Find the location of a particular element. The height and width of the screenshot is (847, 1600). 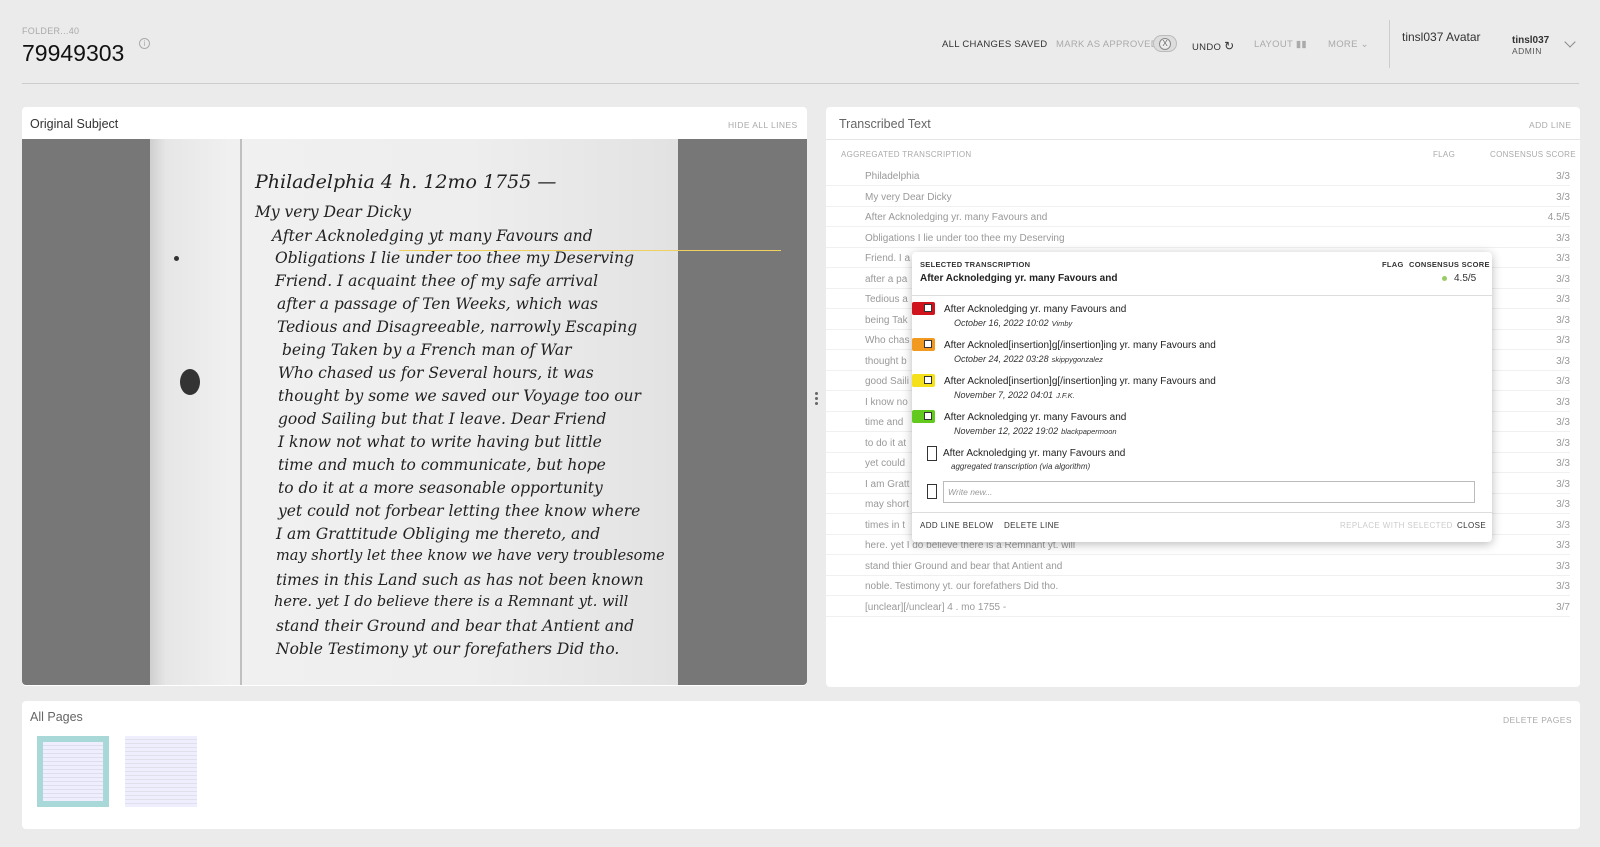

close-popup-button: CLOSE is located at coordinates (1471, 525).